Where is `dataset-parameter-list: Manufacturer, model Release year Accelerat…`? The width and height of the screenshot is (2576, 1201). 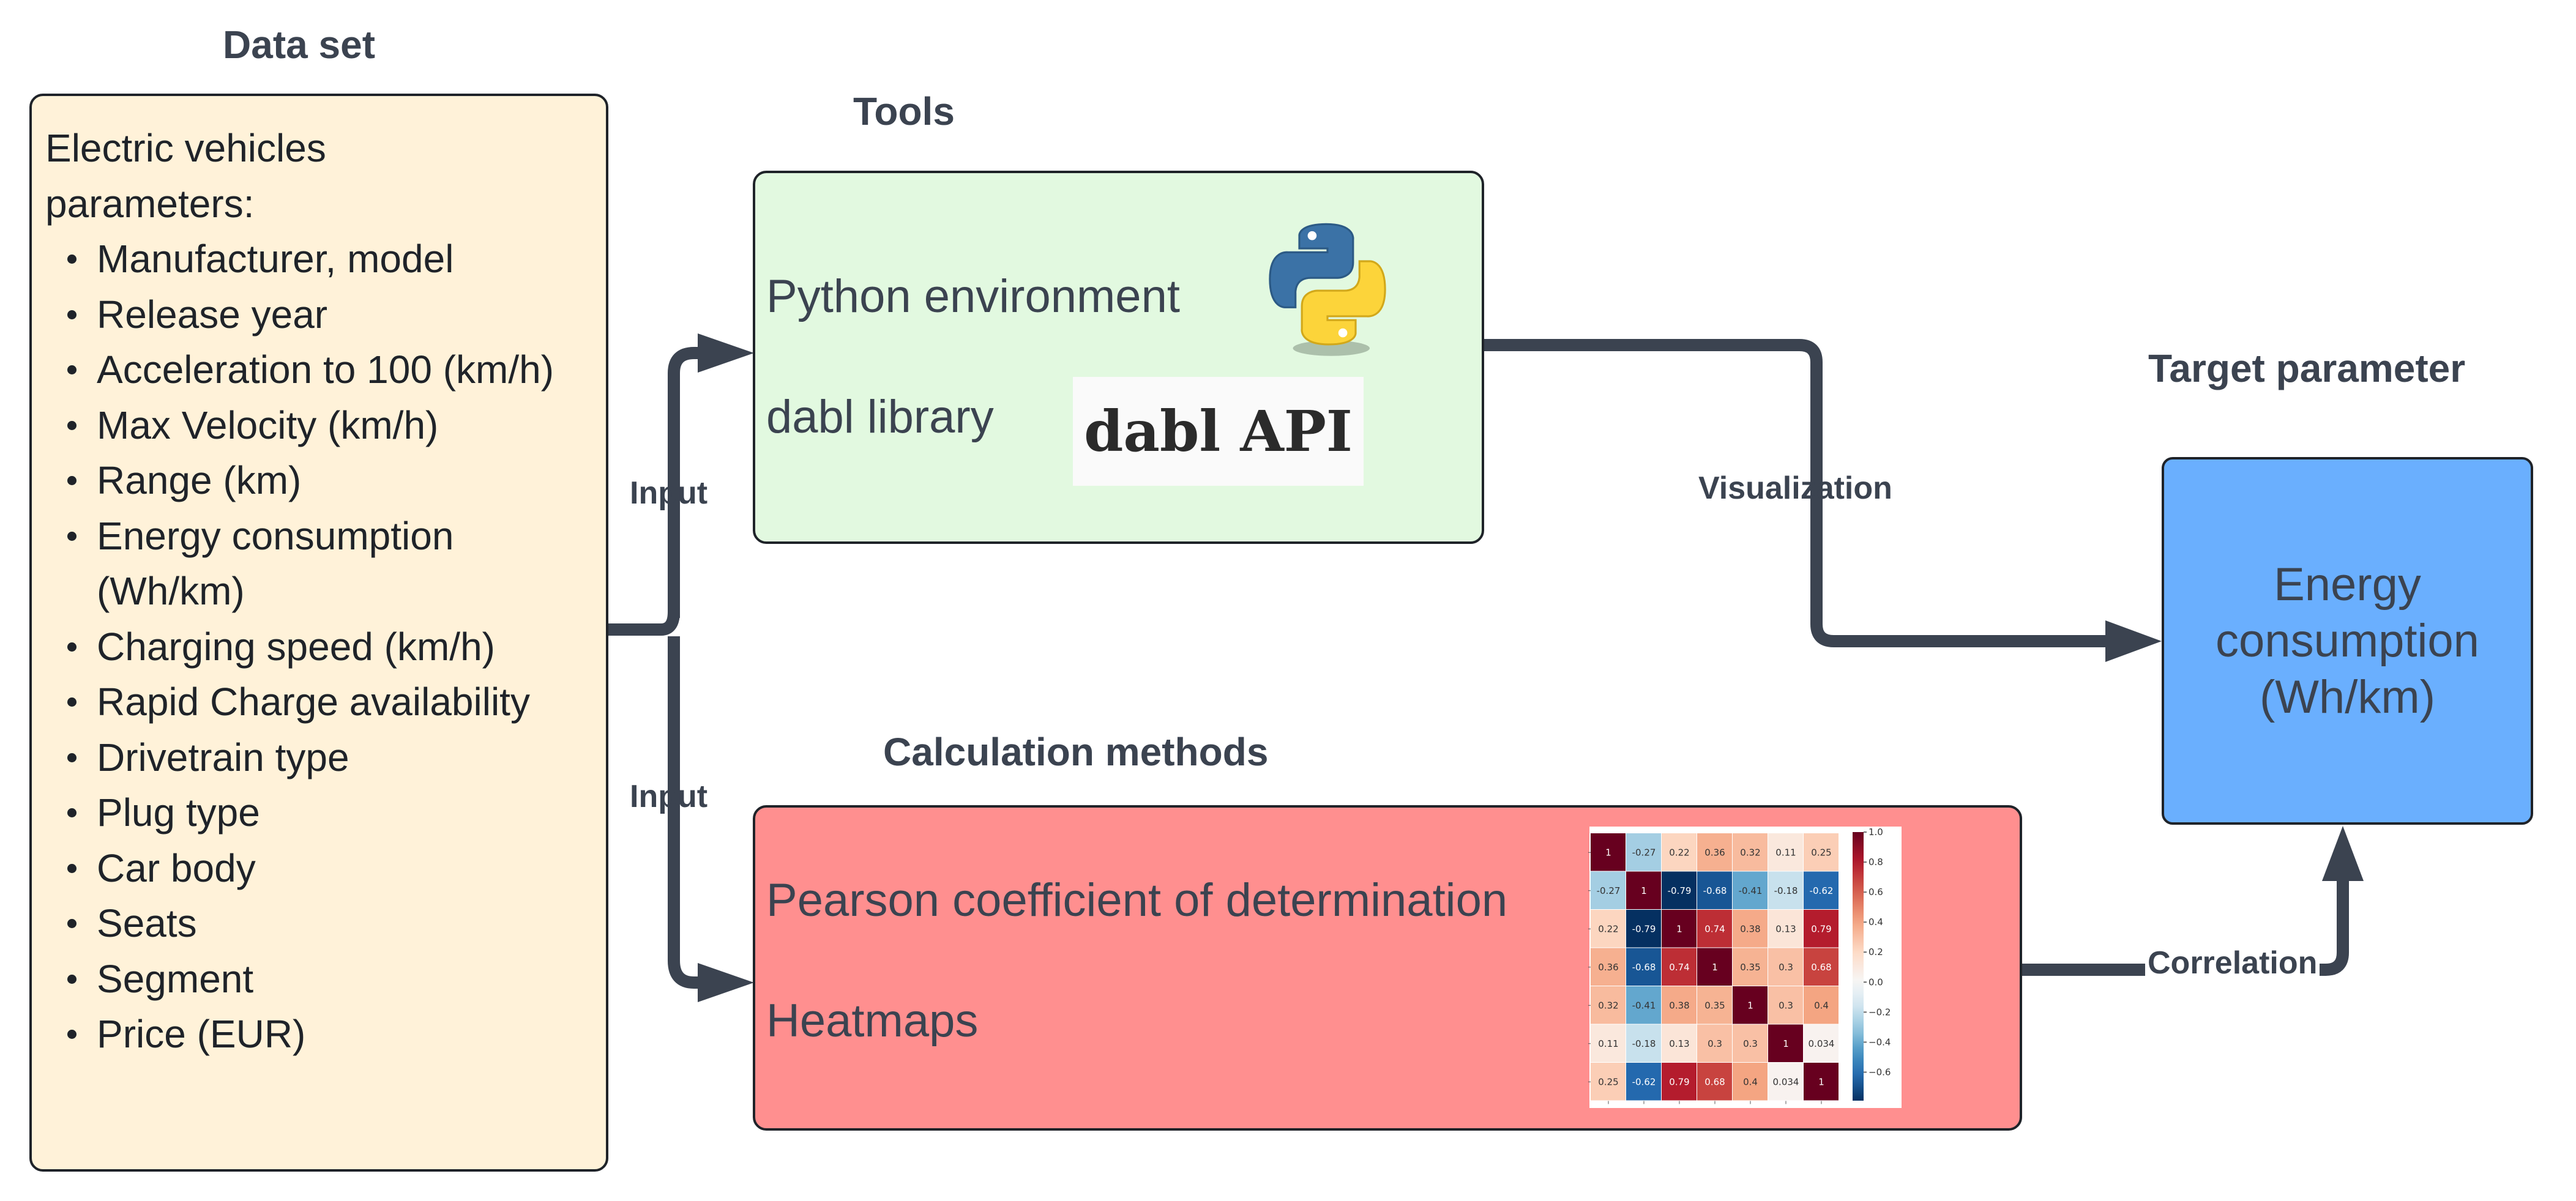
dataset-parameter-list: Manufacturer, model Release year Accelerat… is located at coordinates (319, 646).